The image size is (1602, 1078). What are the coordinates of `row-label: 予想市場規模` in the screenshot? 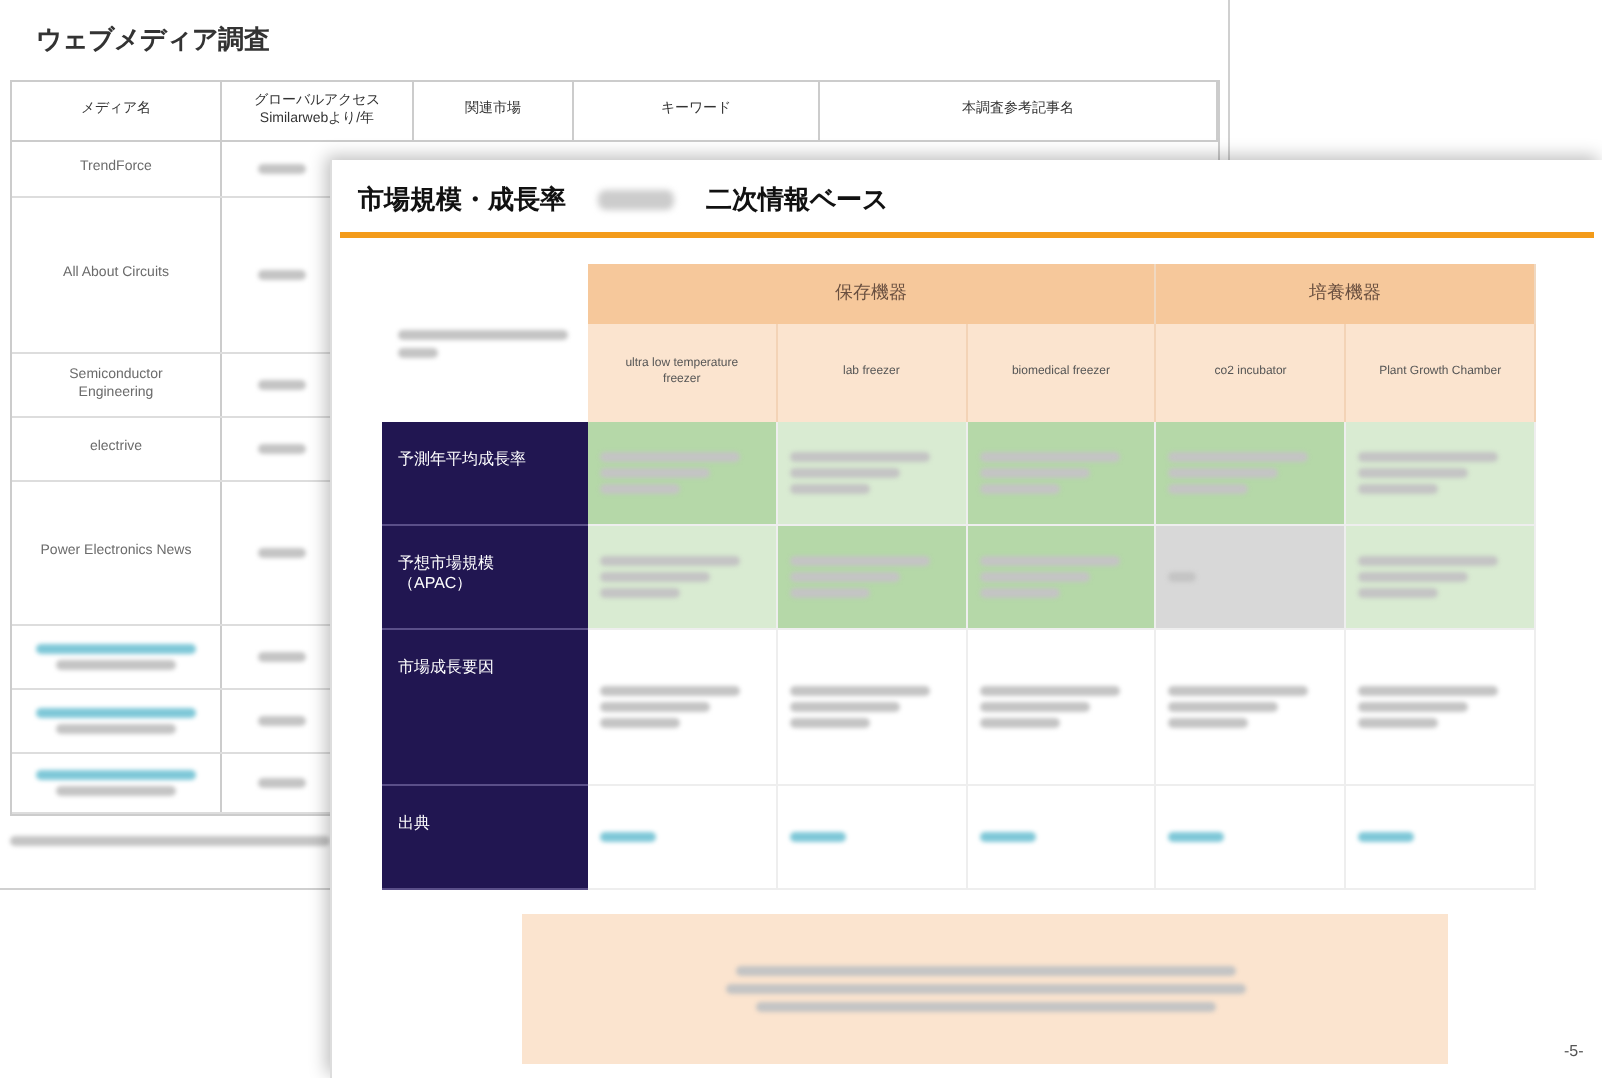 It's located at (446, 564).